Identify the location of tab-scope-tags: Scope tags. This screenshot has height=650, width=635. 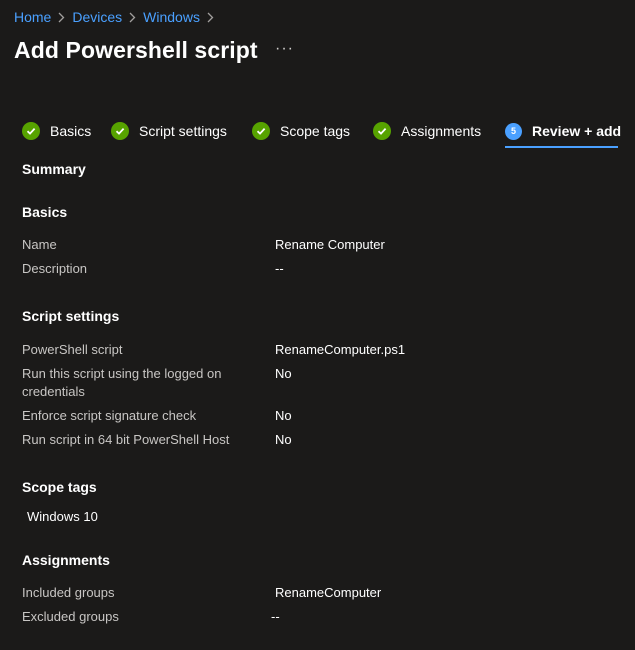
(301, 131).